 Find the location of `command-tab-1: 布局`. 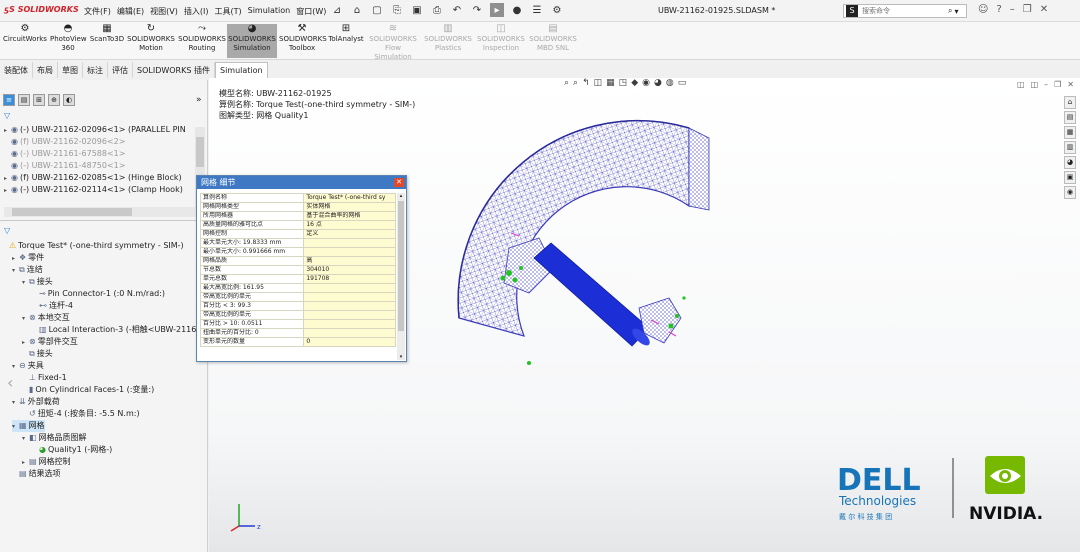

command-tab-1: 布局 is located at coordinates (45, 70).